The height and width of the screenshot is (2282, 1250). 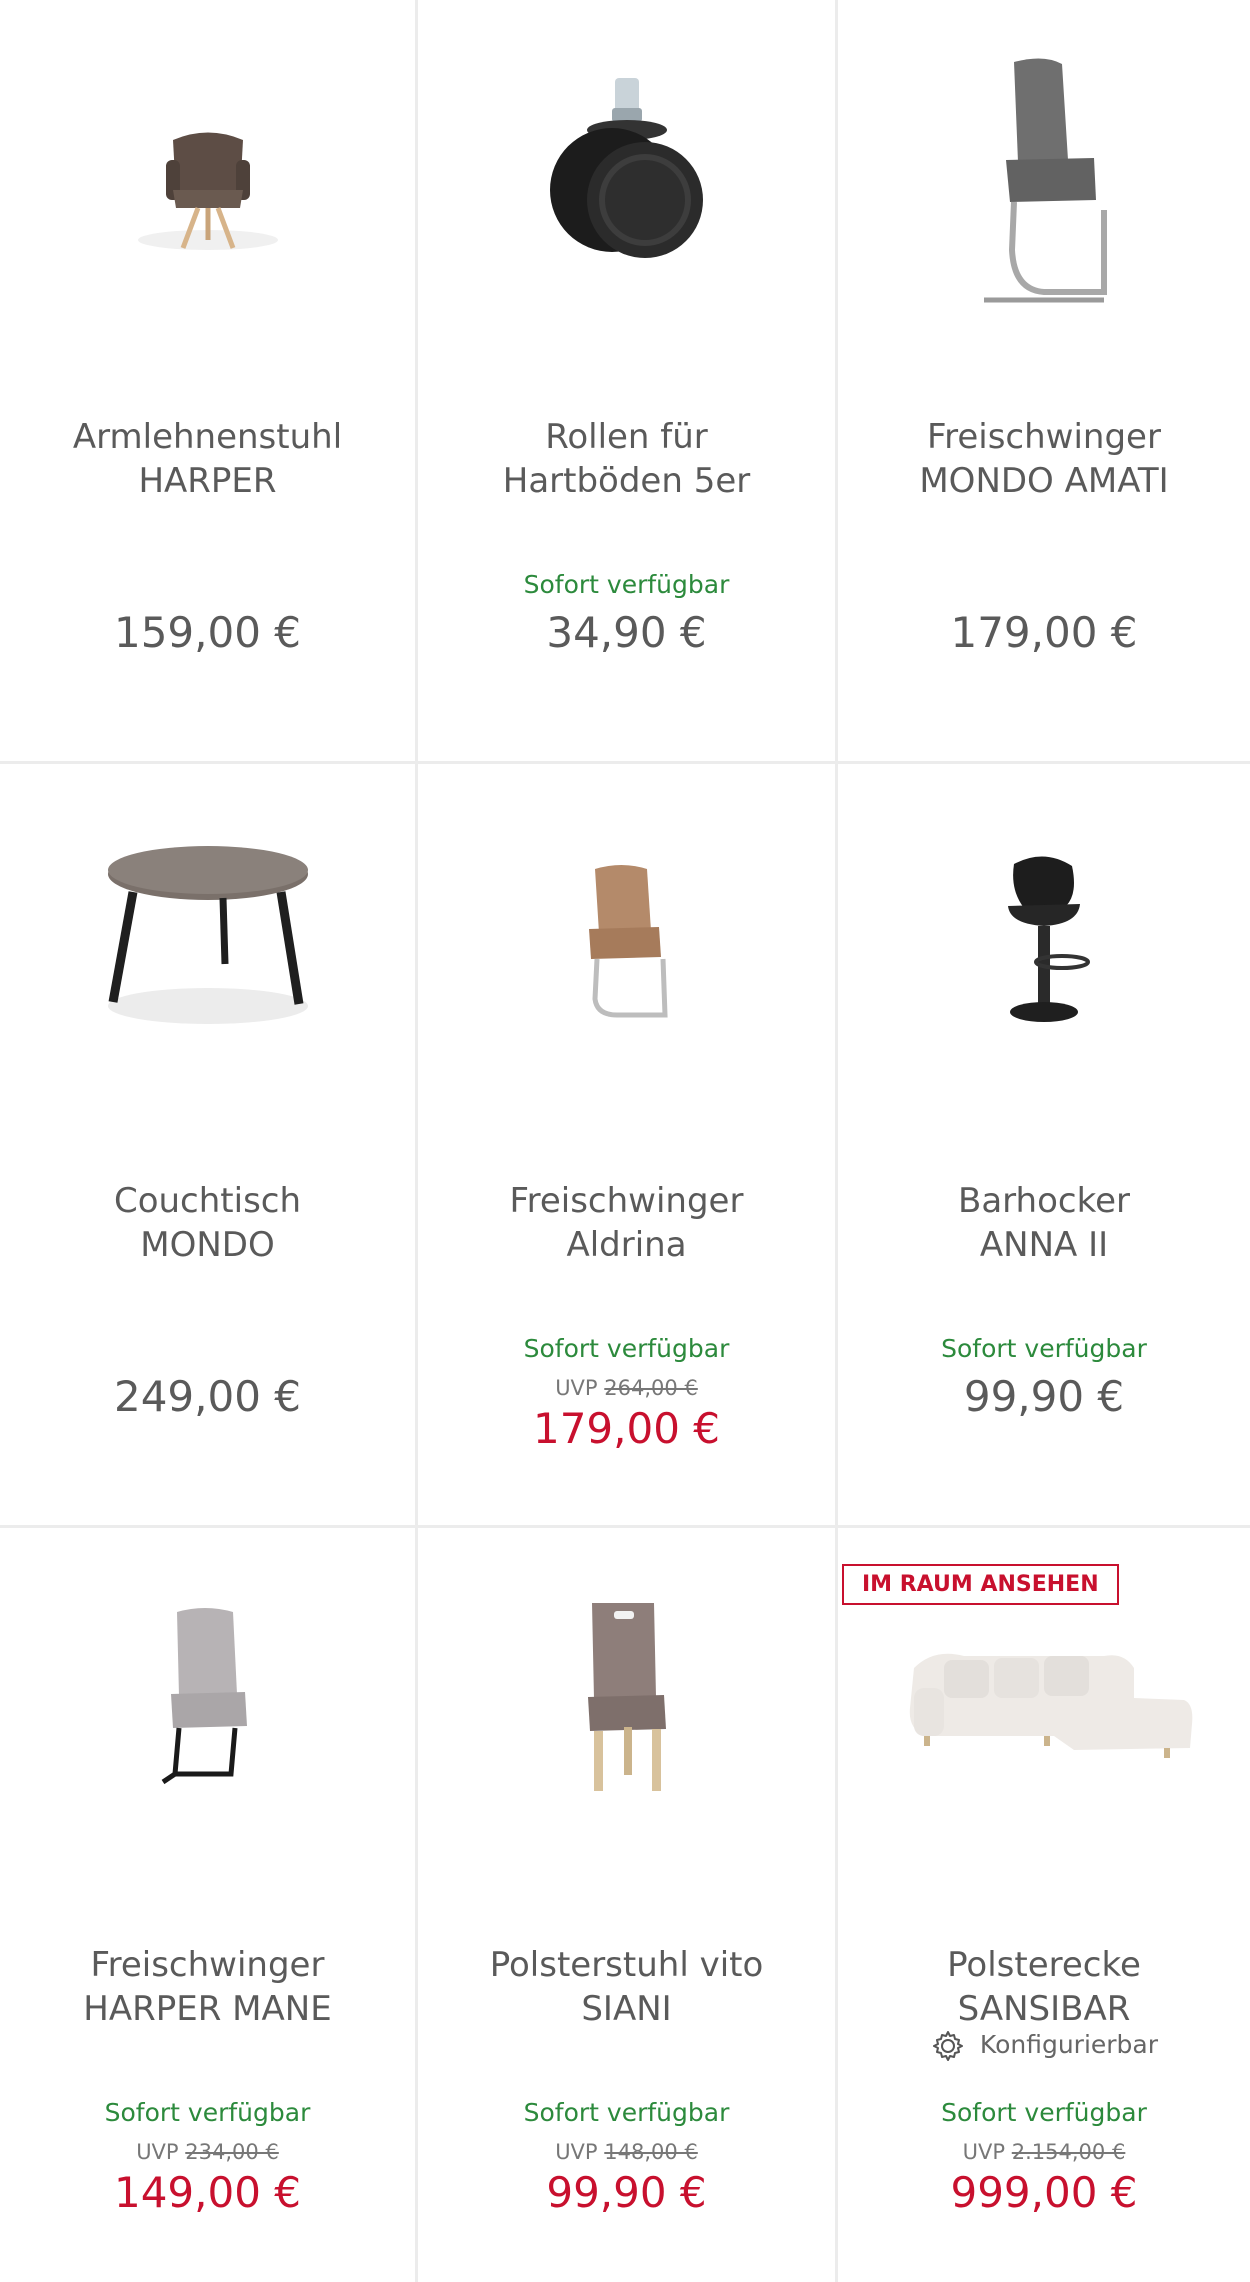 I want to click on product-name: Armlehnenstuhl HARPER, so click(x=207, y=459).